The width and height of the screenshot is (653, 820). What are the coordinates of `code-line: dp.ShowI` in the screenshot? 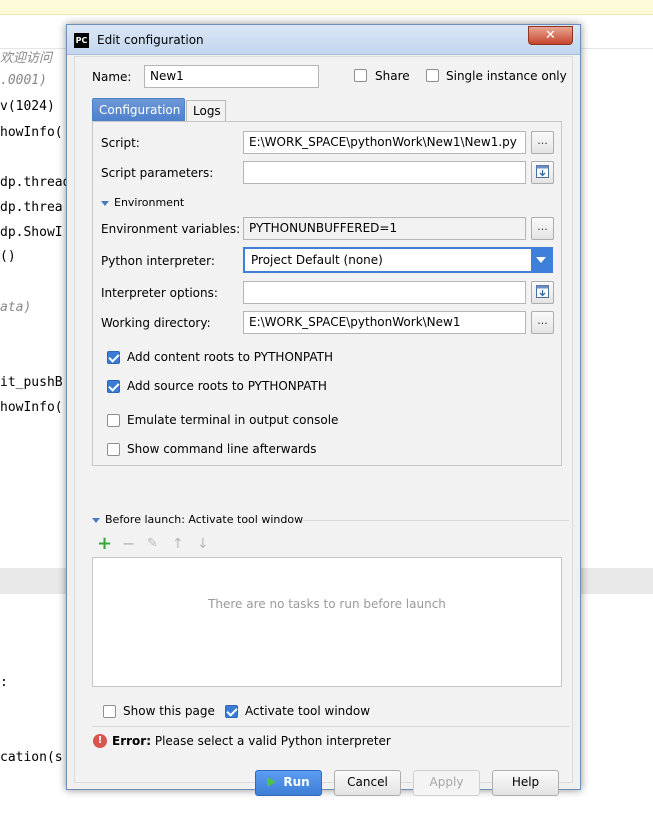 It's located at (31, 232).